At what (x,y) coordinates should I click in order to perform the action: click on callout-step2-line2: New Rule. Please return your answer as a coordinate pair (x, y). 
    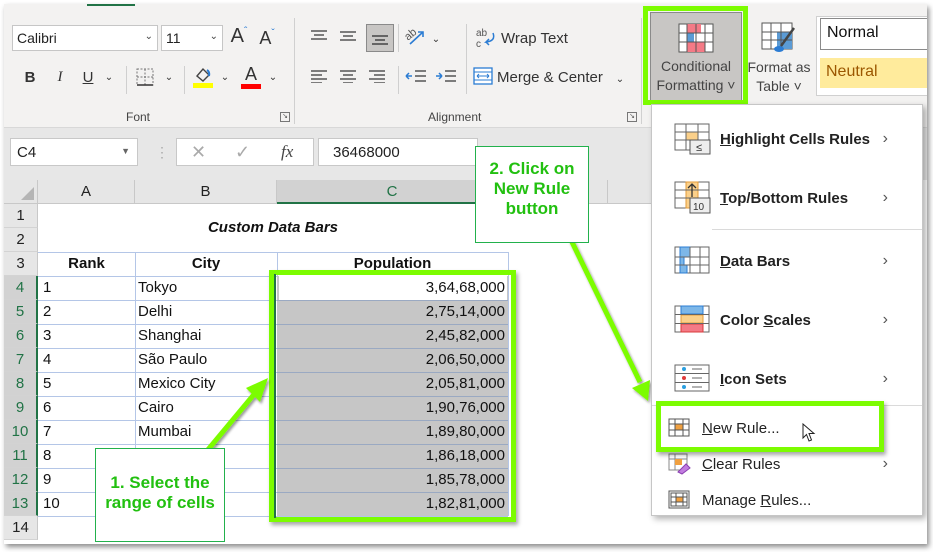
    Looking at the image, I should click on (532, 188).